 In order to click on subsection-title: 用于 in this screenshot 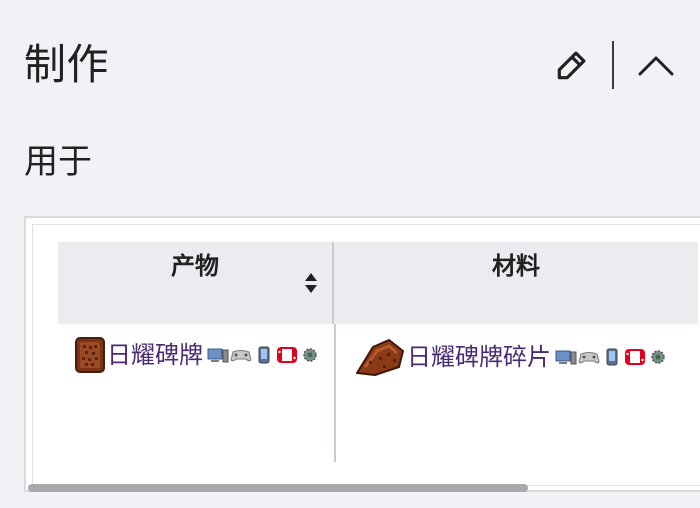, I will do `click(58, 162)`.